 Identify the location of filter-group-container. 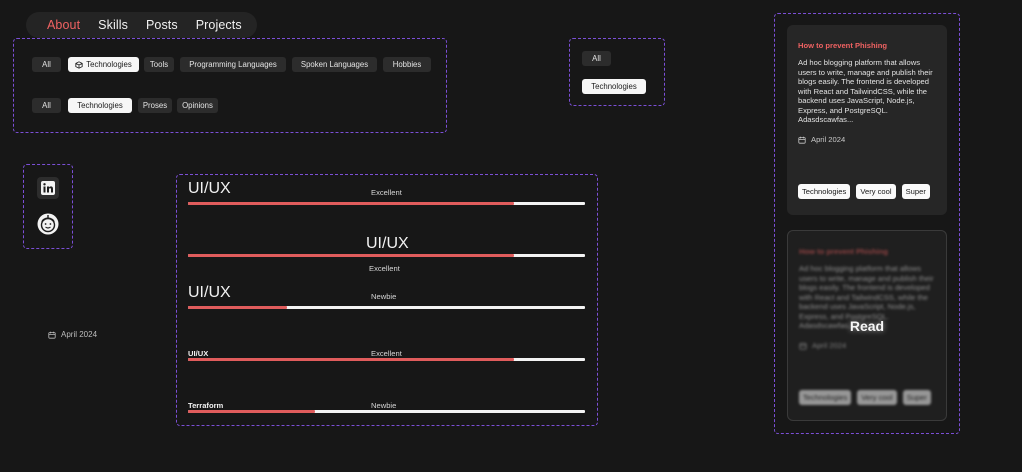
(230, 85).